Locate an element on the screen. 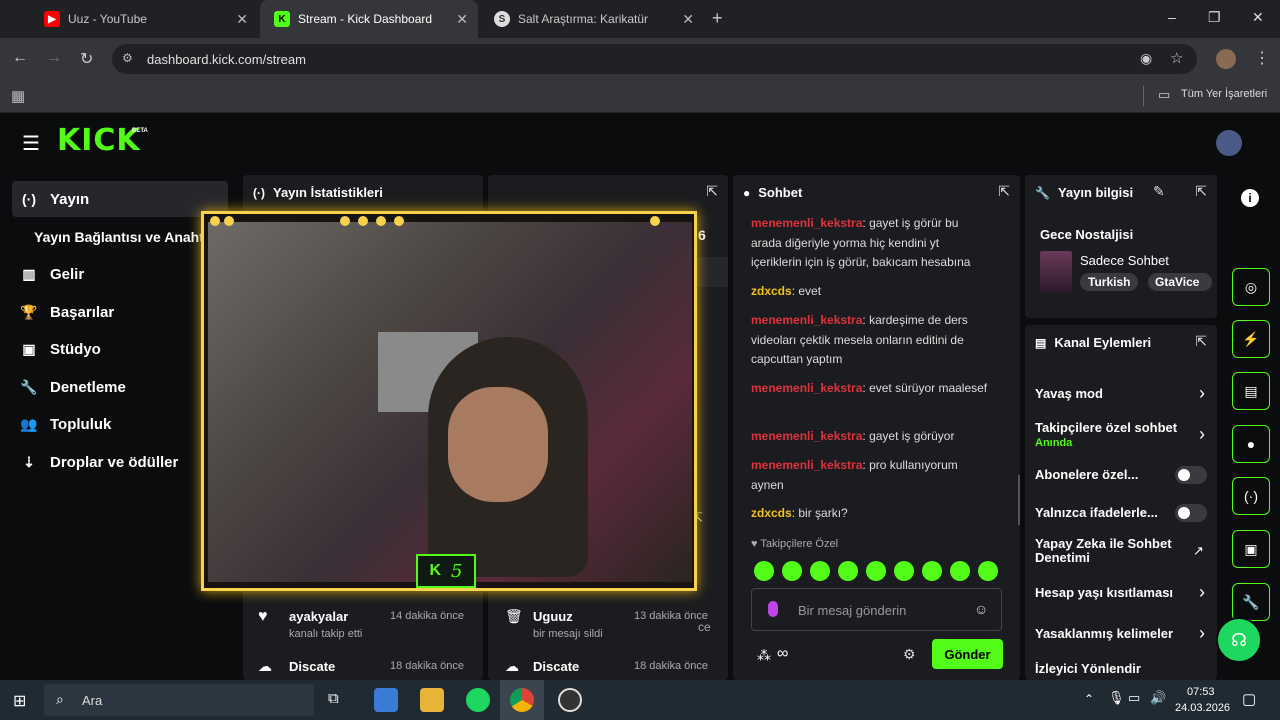  external-link-icon: ↗ is located at coordinates (1198, 551).